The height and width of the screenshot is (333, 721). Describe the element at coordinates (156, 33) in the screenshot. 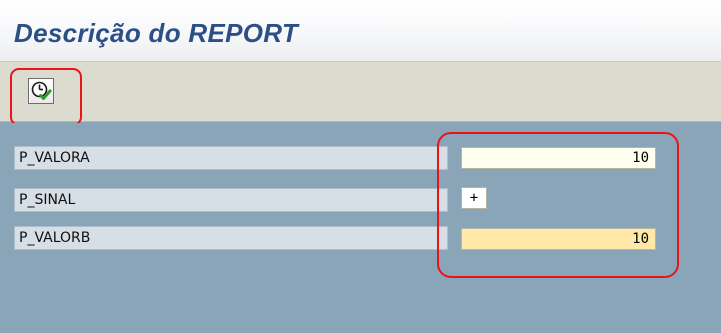

I see `page-title: Descrição do REPORT` at that location.